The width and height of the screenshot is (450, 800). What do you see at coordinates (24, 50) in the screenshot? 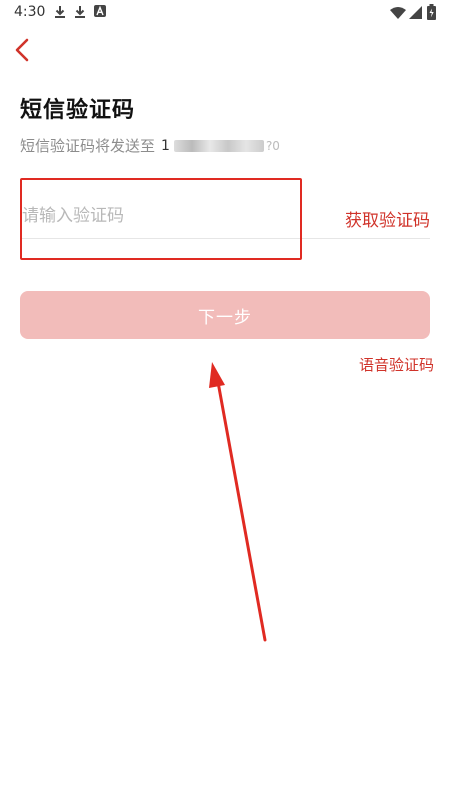
I see `back-button` at bounding box center [24, 50].